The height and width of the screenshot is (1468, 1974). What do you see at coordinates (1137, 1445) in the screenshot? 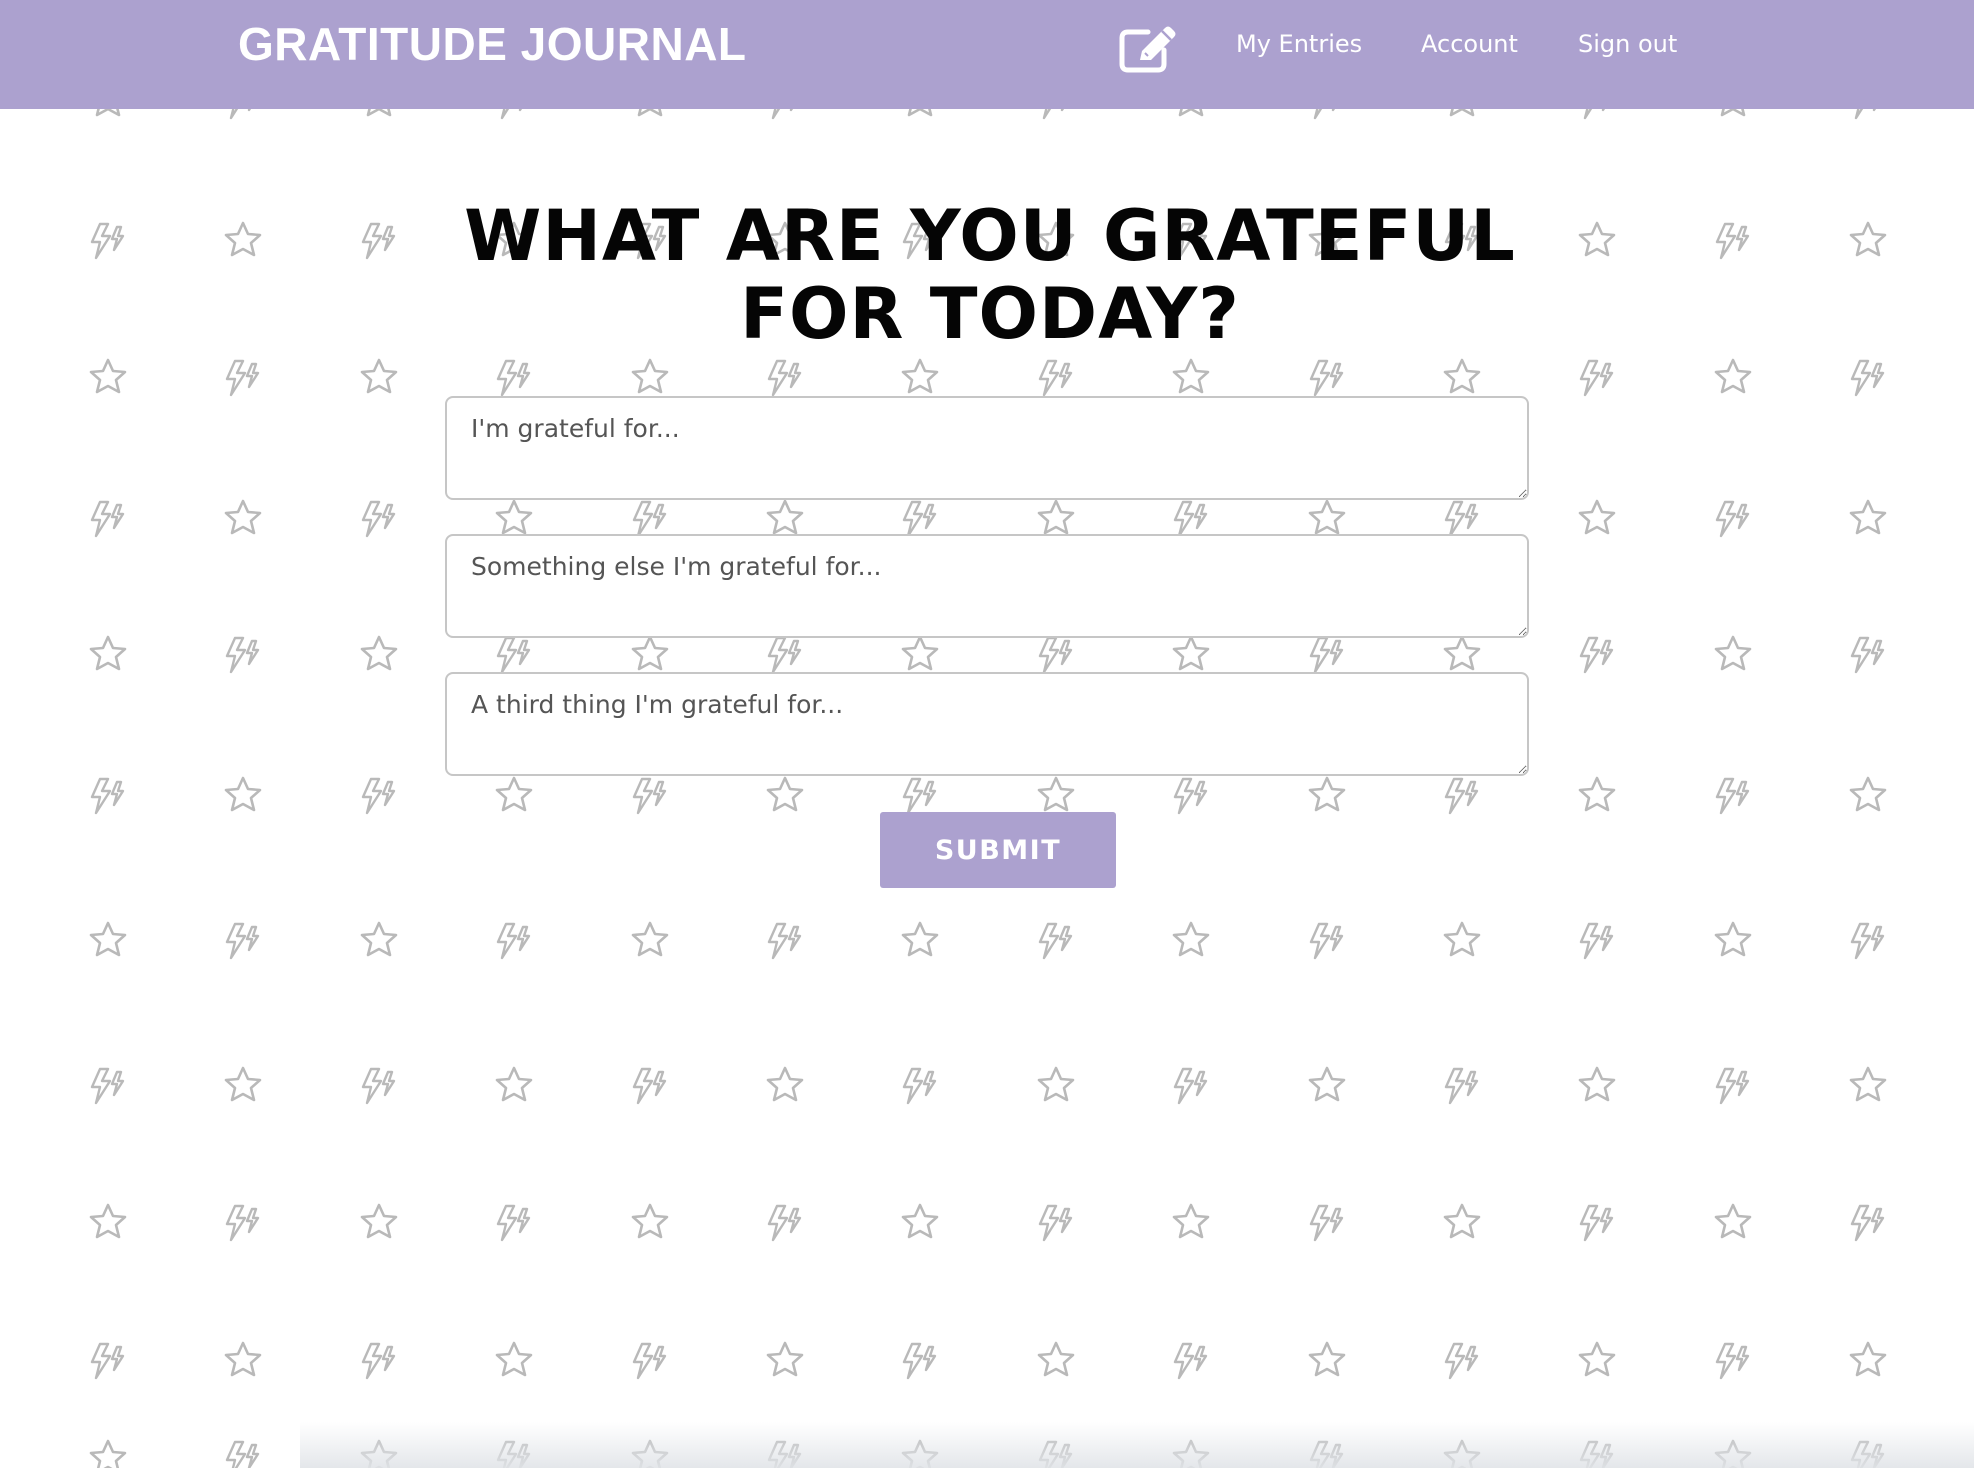
I see `bottom-shadow` at bounding box center [1137, 1445].